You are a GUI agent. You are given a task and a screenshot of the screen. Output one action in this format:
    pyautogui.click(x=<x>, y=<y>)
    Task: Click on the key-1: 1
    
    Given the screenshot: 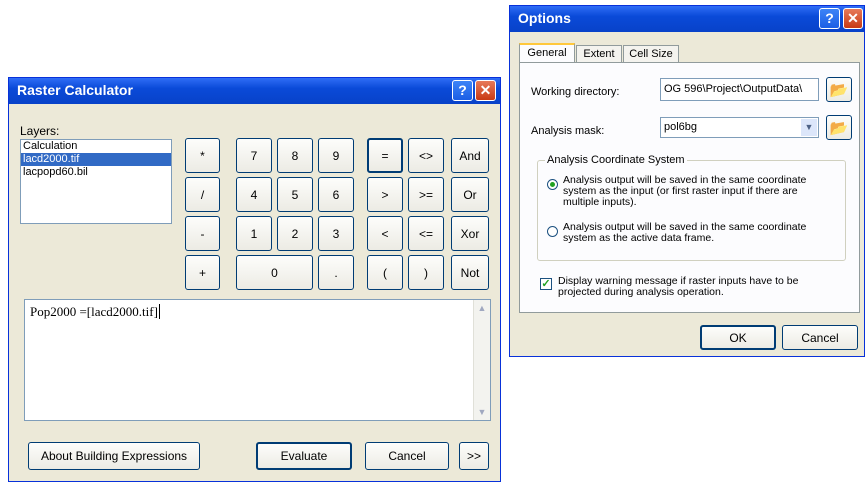 What is the action you would take?
    pyautogui.click(x=254, y=233)
    